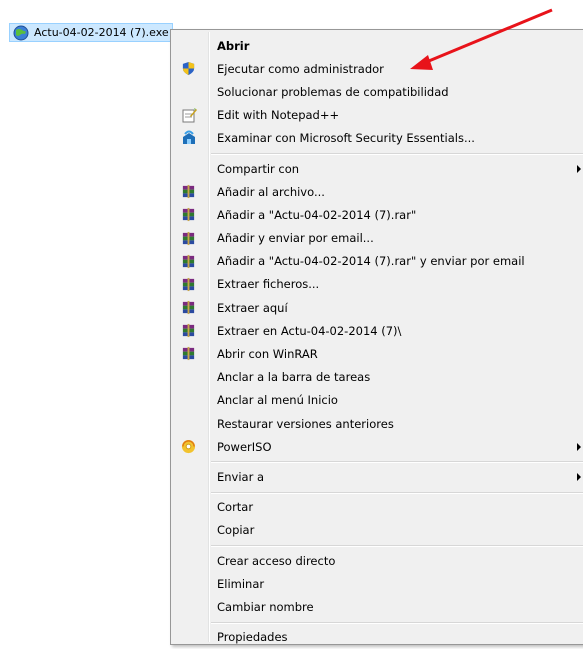 This screenshot has width=583, height=649. I want to click on menu-item-anadir-a-actu-04-02-2014-7-rar: Añadir a "Actu-04-02-2014 (7).rar", so click(377, 214).